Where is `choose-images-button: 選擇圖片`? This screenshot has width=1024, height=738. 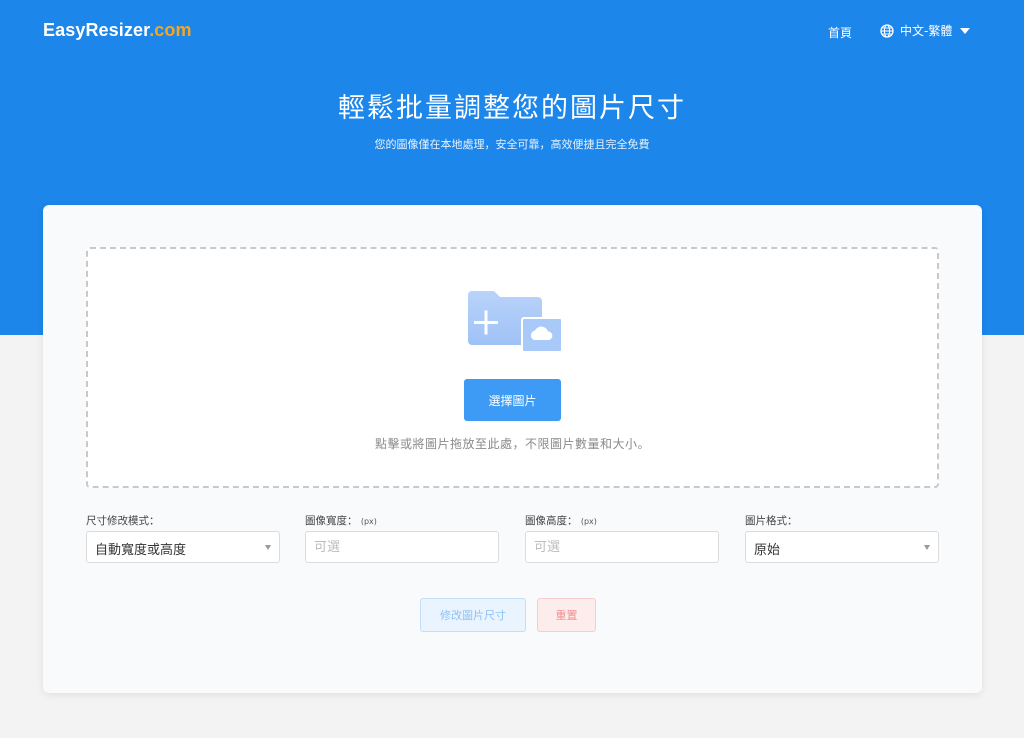
choose-images-button: 選擇圖片 is located at coordinates (512, 400).